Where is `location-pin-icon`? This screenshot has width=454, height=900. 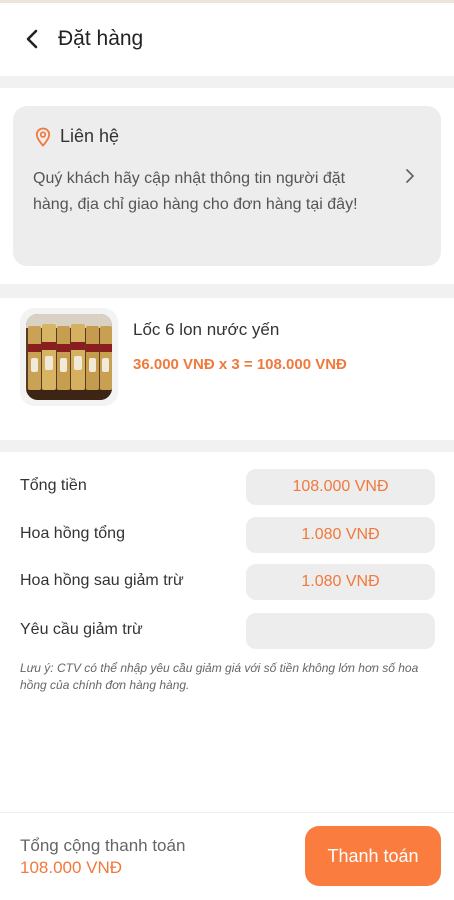 location-pin-icon is located at coordinates (43, 137).